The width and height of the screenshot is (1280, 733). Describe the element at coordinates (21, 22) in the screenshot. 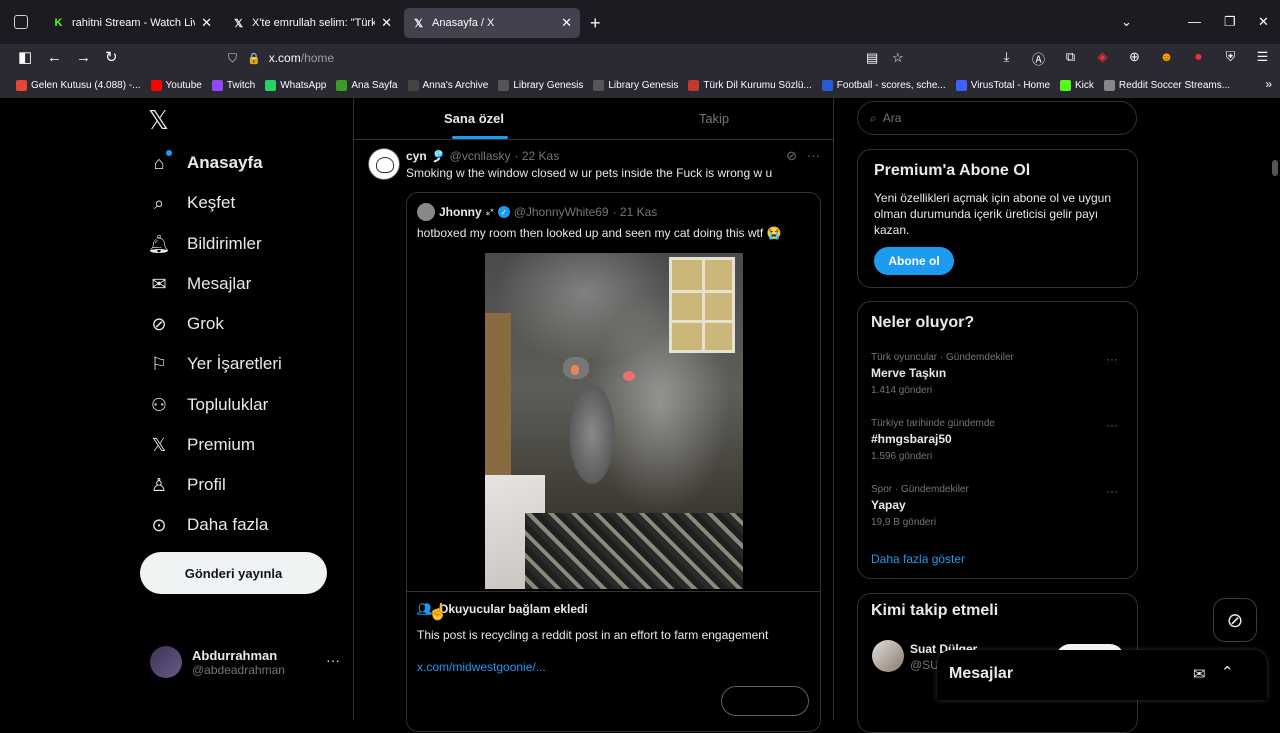

I see `tab-list-icon` at that location.